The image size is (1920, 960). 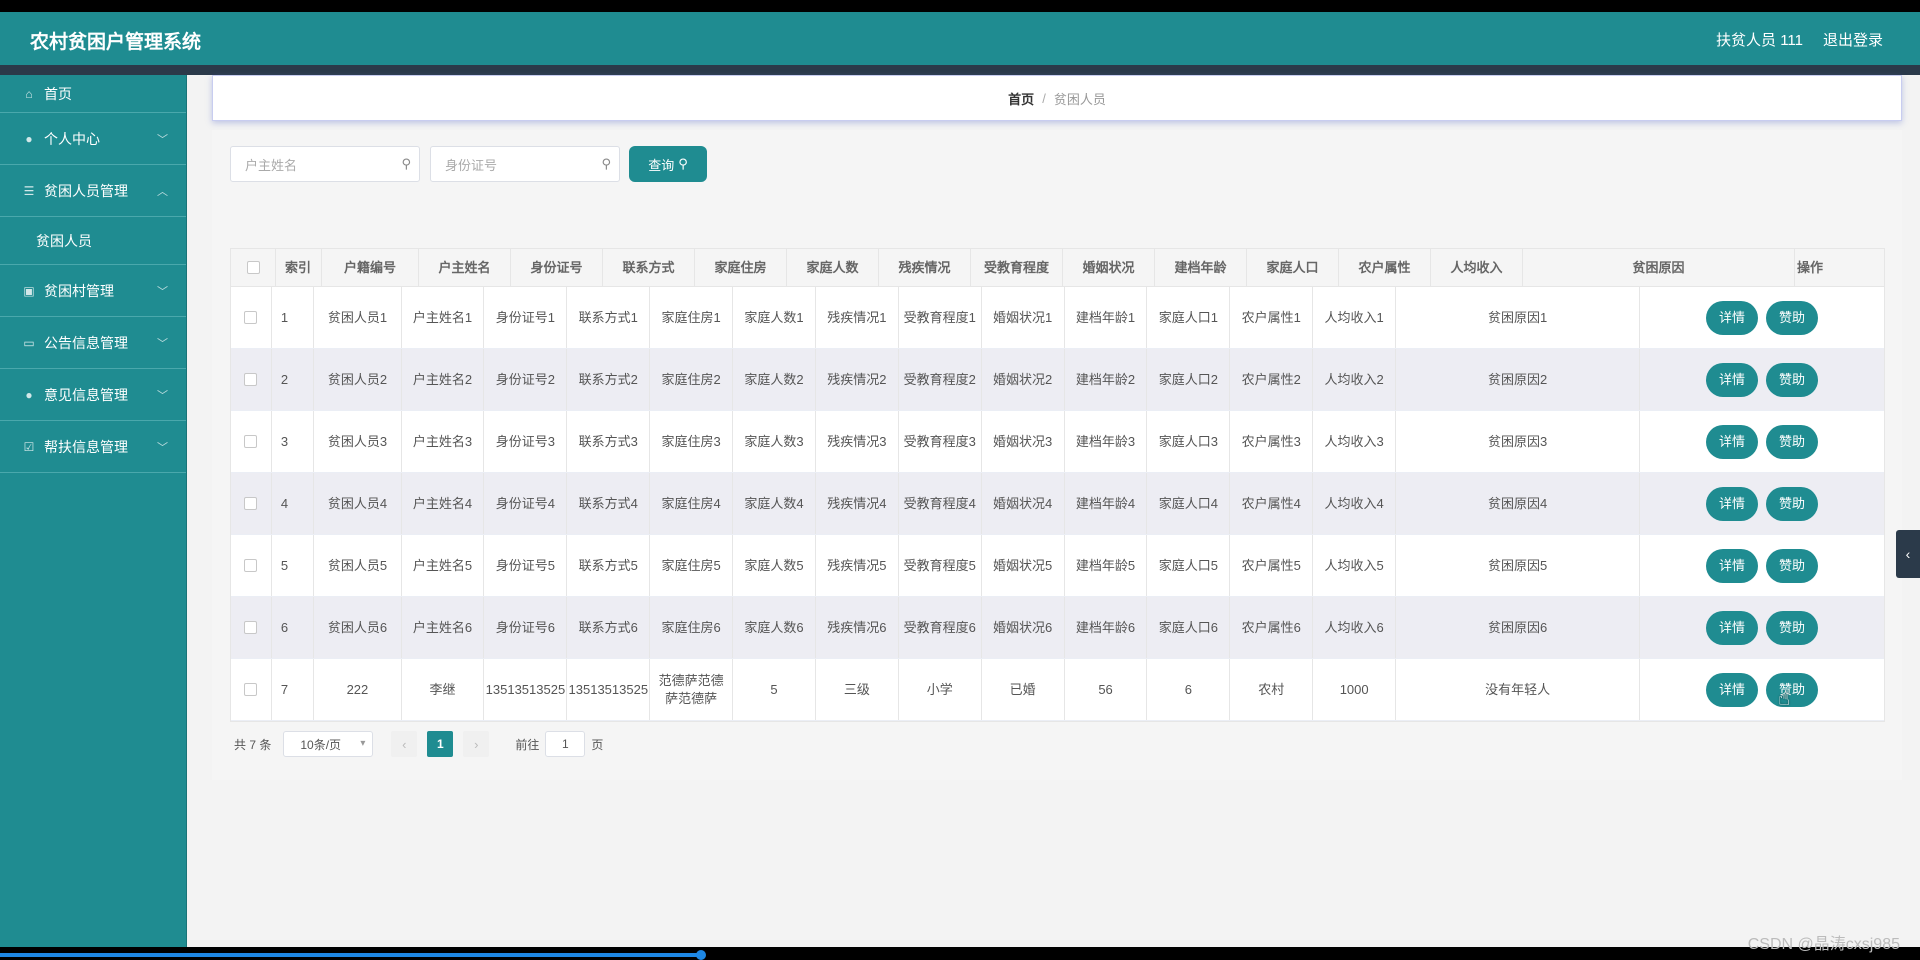 What do you see at coordinates (443, 379) in the screenshot?
I see `cell-owner-name: 户主姓名2` at bounding box center [443, 379].